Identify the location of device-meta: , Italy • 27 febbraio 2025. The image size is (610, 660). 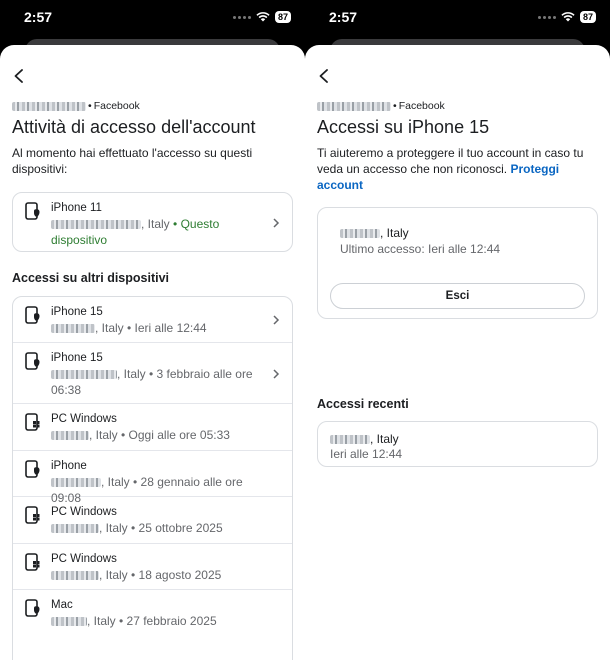
(156, 621).